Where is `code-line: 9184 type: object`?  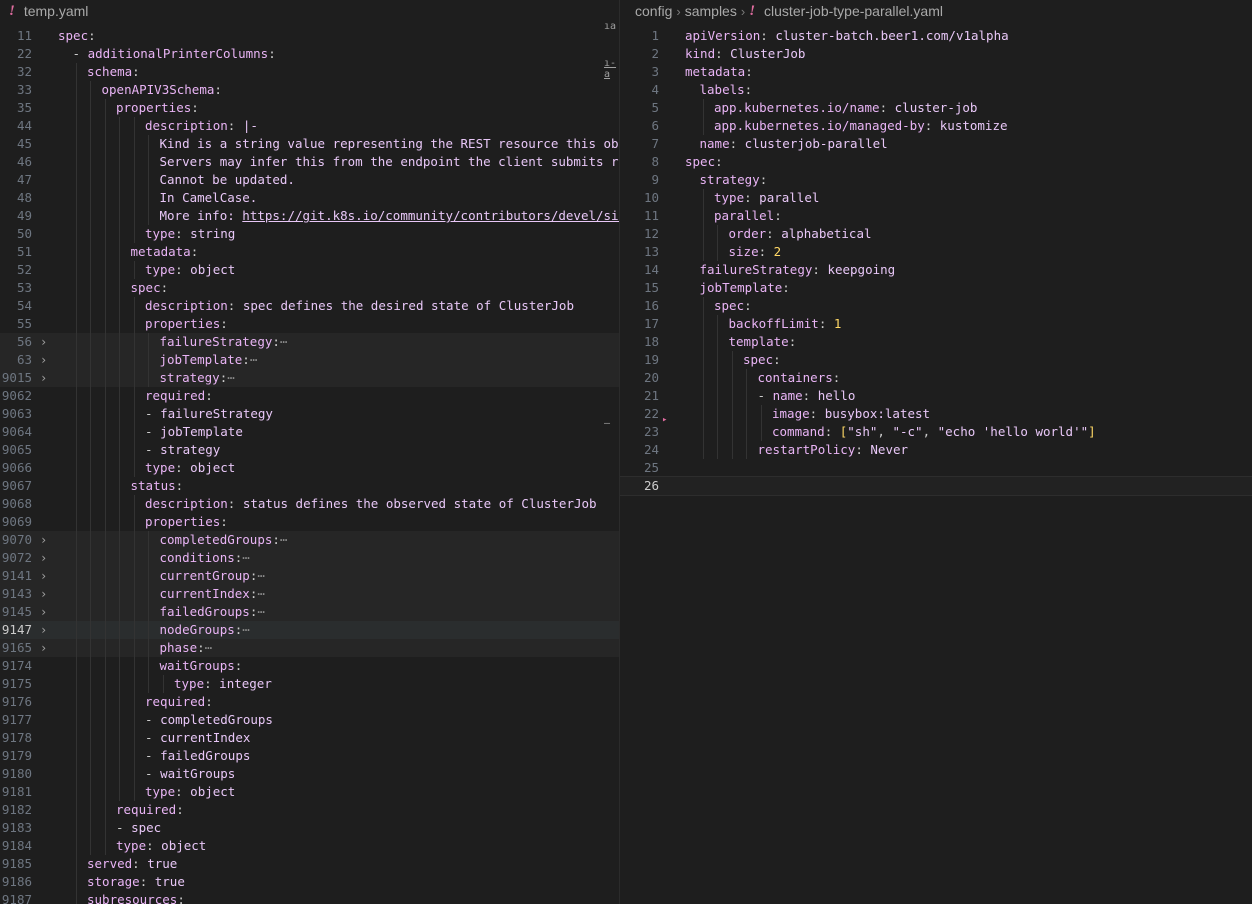 code-line: 9184 type: object is located at coordinates (309, 846).